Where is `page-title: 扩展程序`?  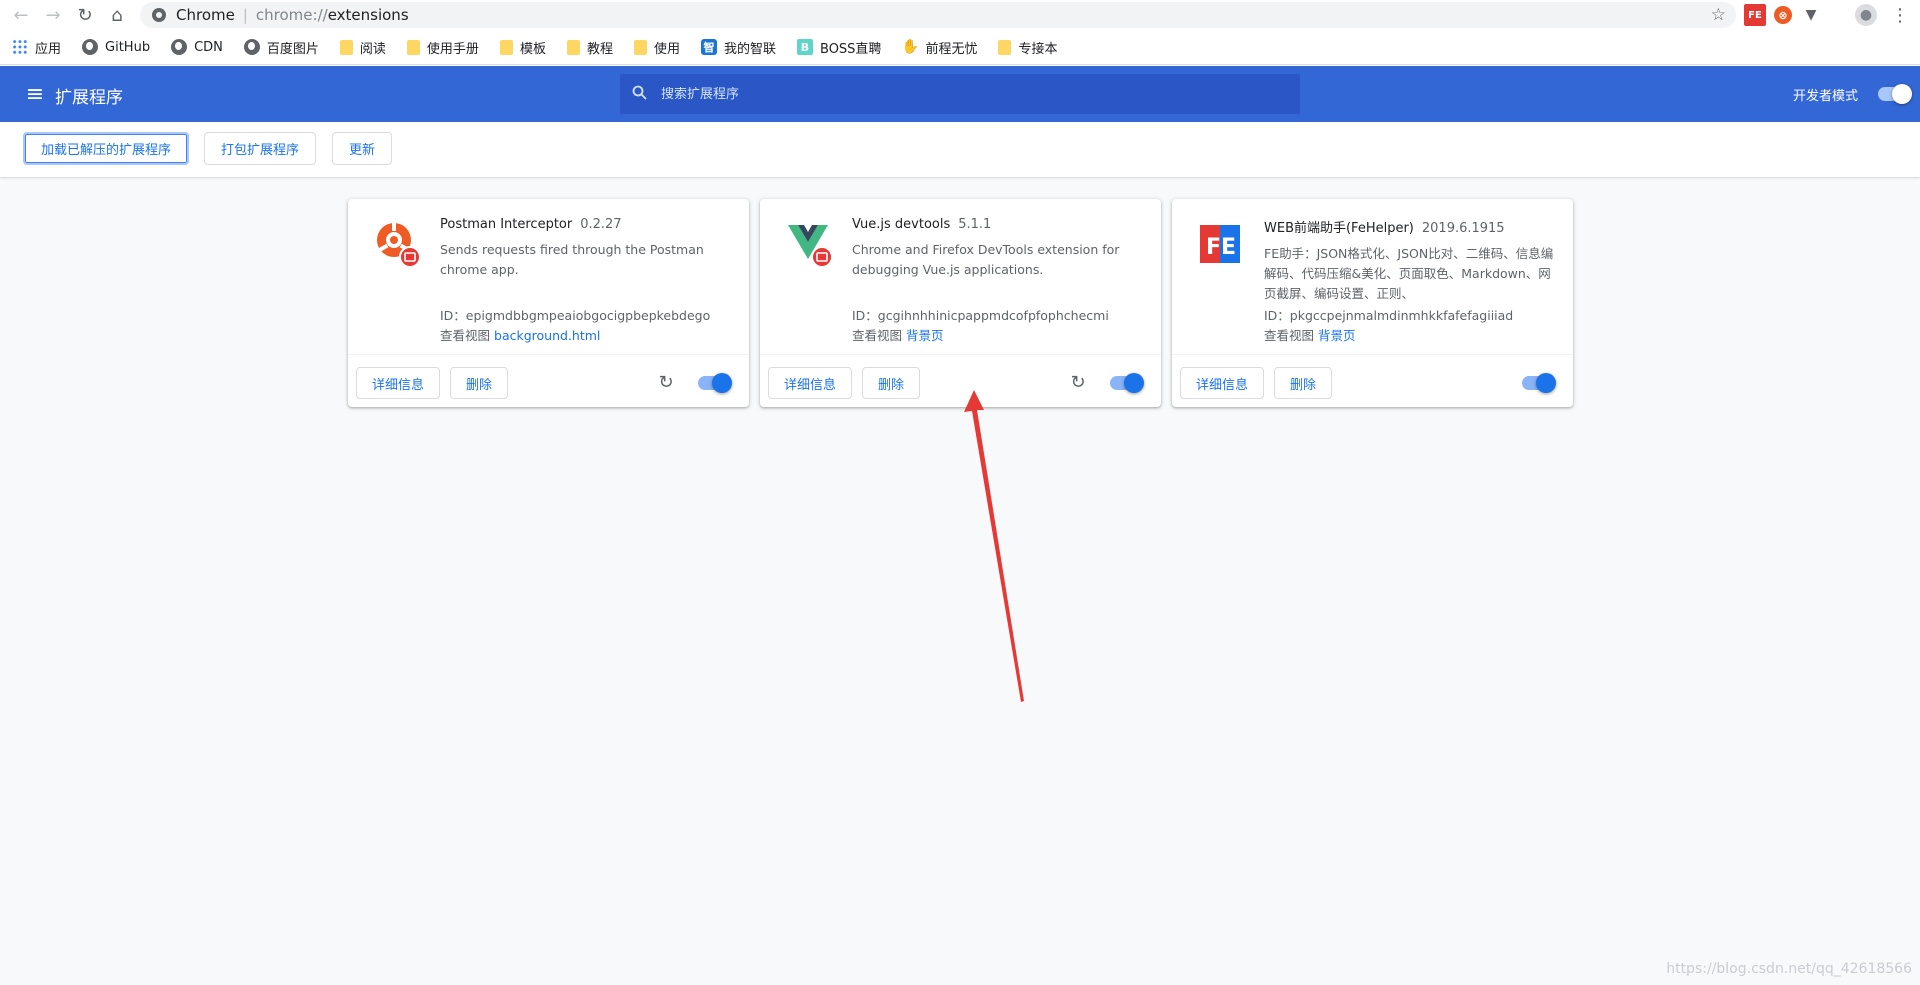
page-title: 扩展程序 is located at coordinates (89, 98).